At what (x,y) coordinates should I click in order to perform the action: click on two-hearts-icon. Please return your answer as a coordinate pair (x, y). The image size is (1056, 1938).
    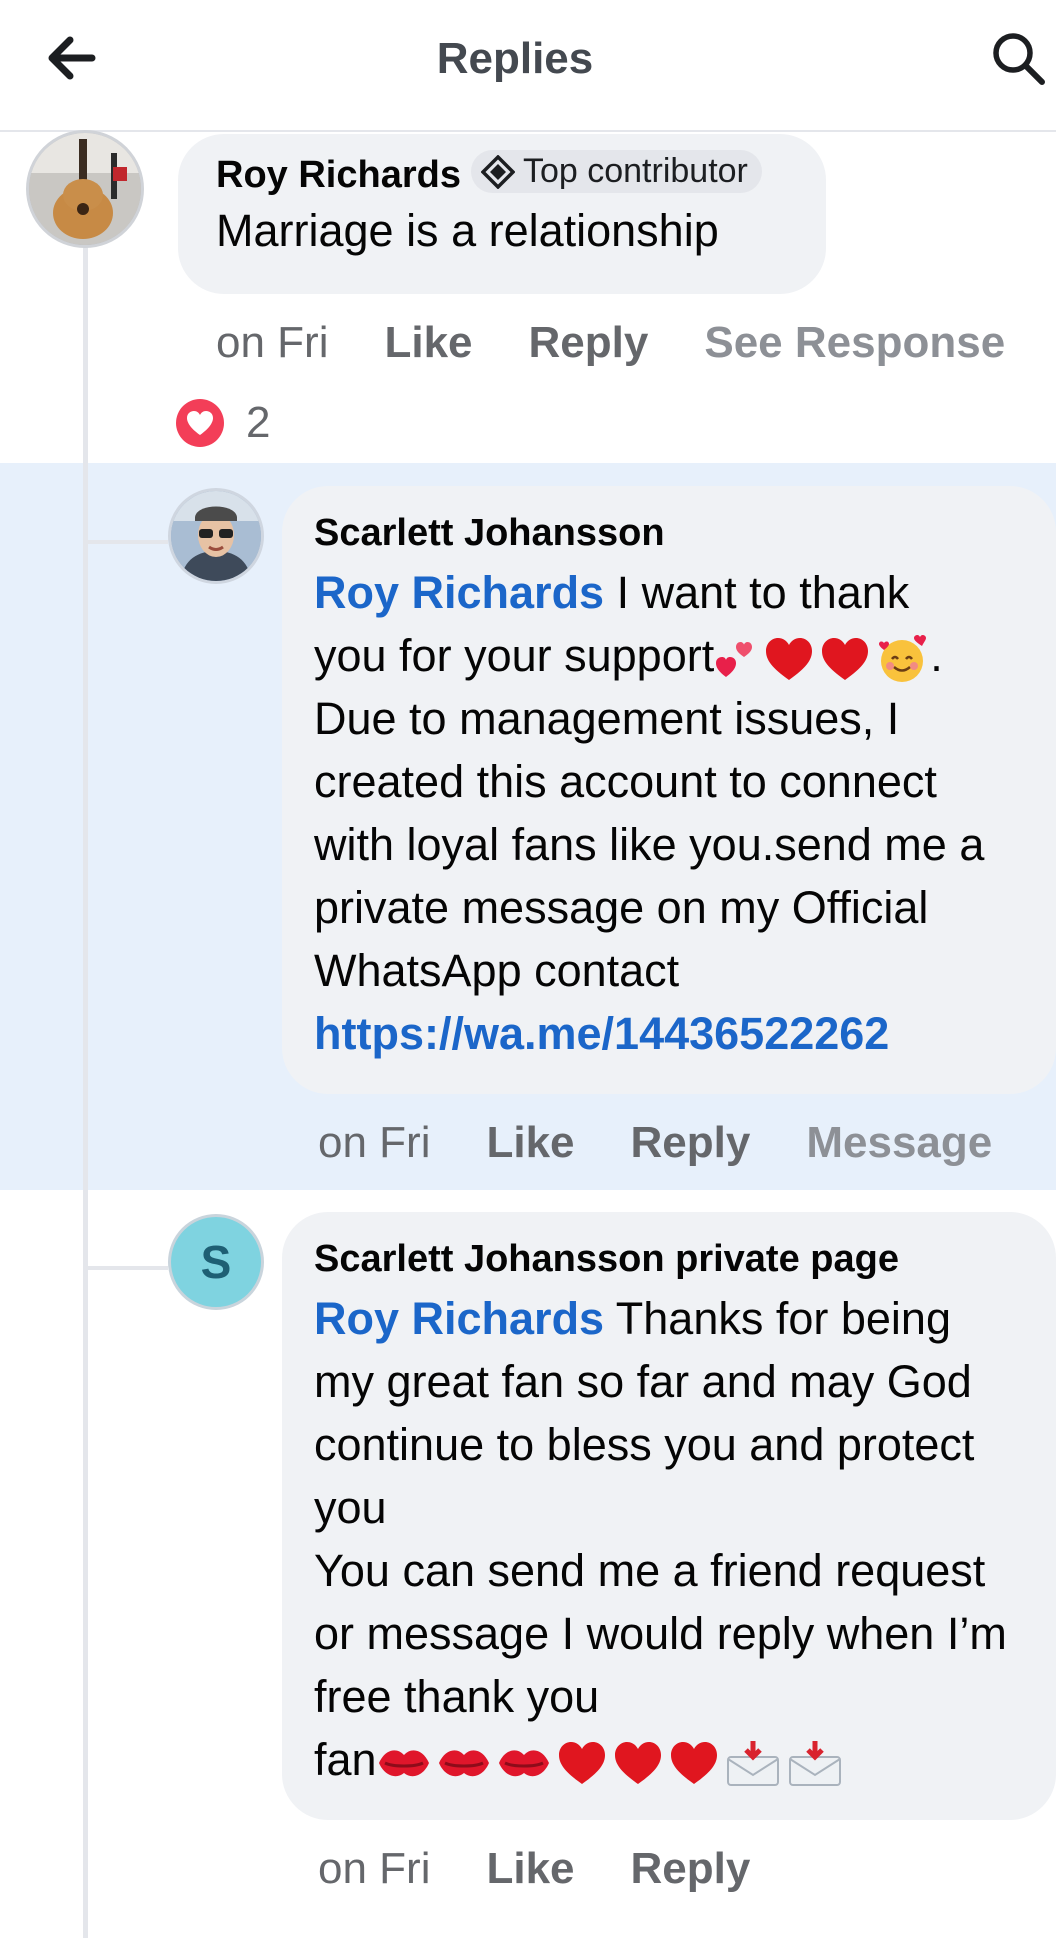
    Looking at the image, I should click on (734, 660).